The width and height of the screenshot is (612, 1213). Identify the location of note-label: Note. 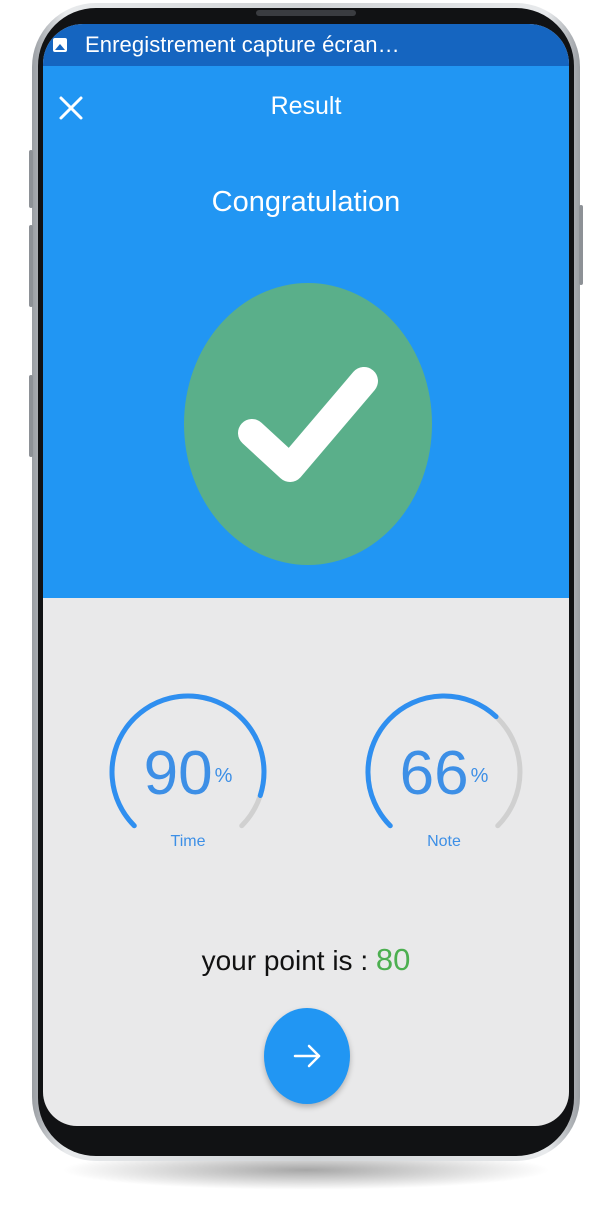
(444, 841).